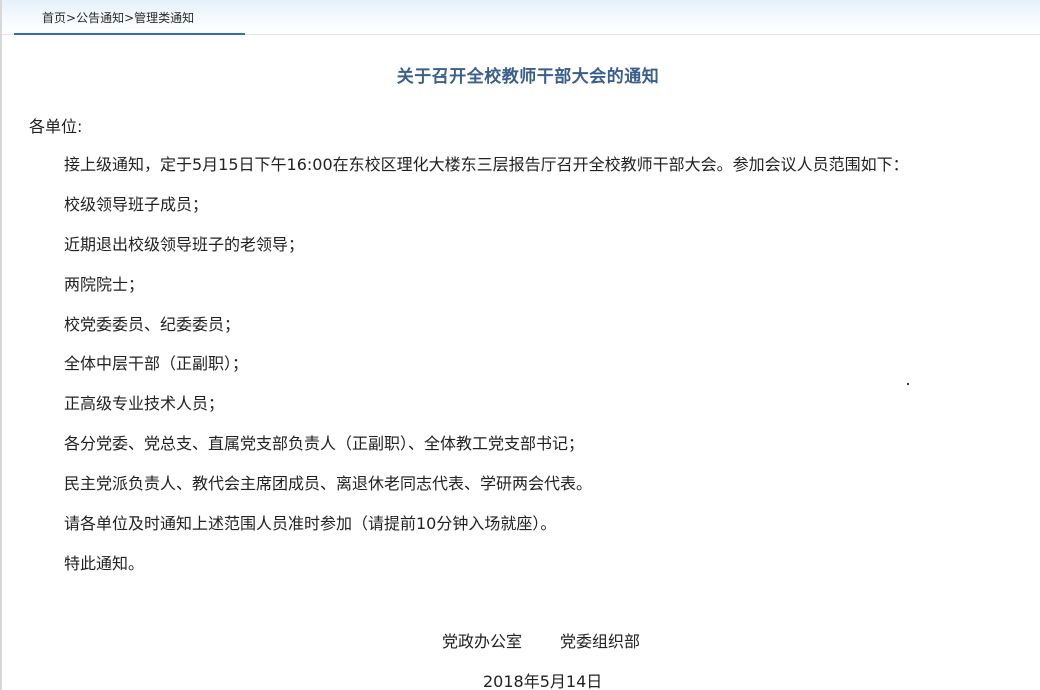 The image size is (1040, 690). I want to click on notice-paragraph: 正高级专业技术人员；, so click(144, 403).